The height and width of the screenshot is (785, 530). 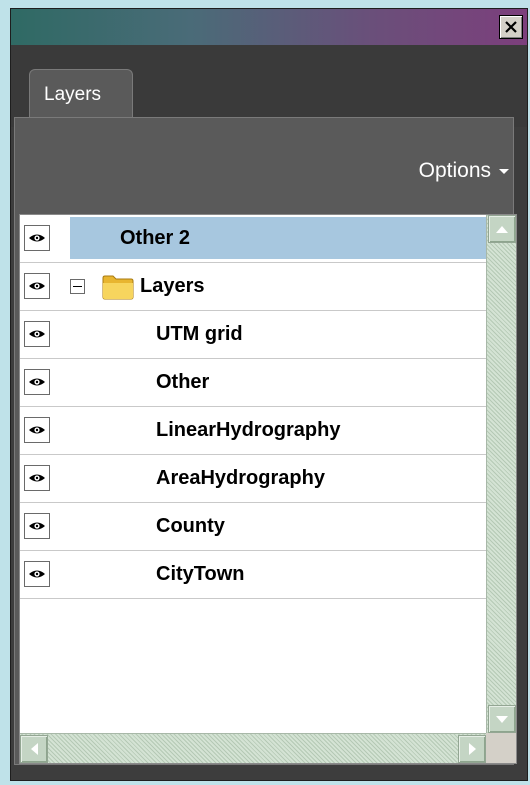 I want to click on tab-layers-label: Layers, so click(x=73, y=94).